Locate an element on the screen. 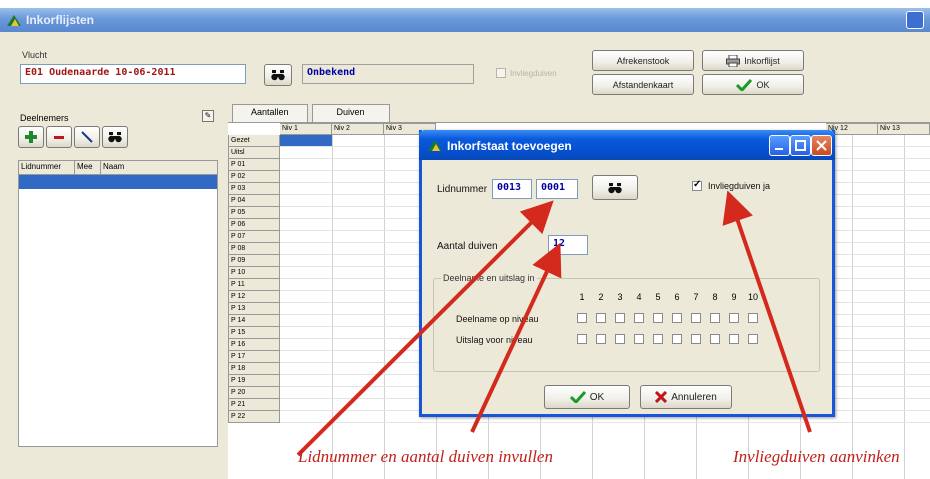 This screenshot has height=479, width=930. grid-row-header: P 15 is located at coordinates (254, 333).